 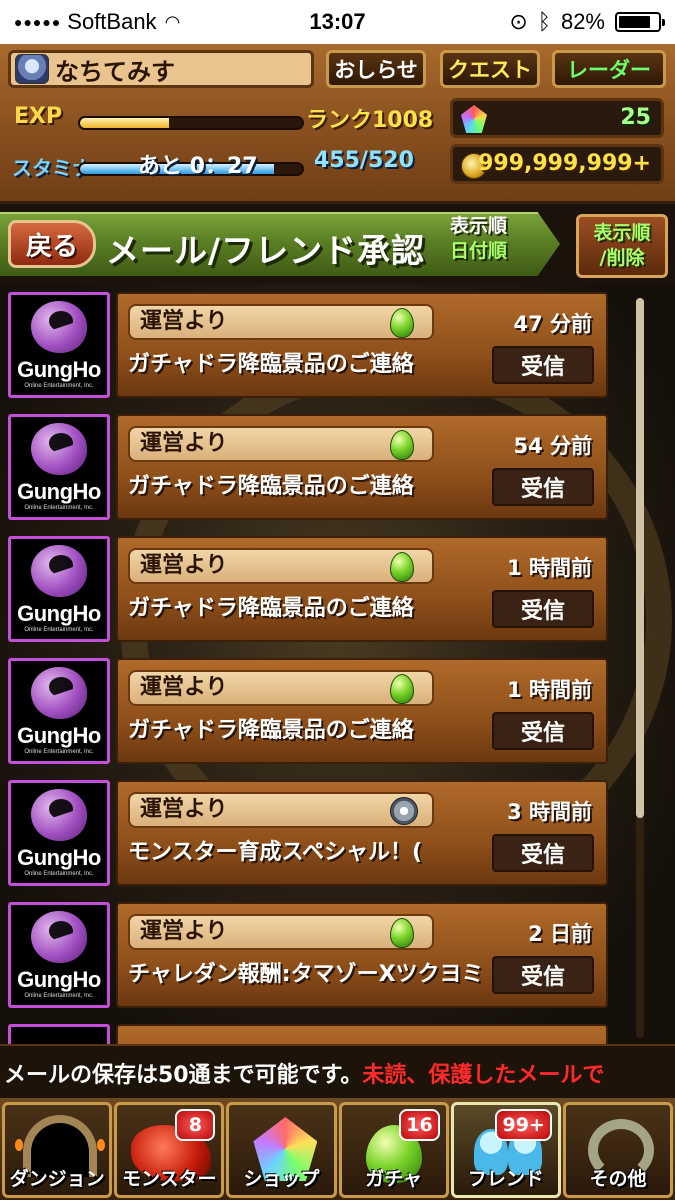 I want to click on mail-time: 2 日前, so click(x=560, y=934).